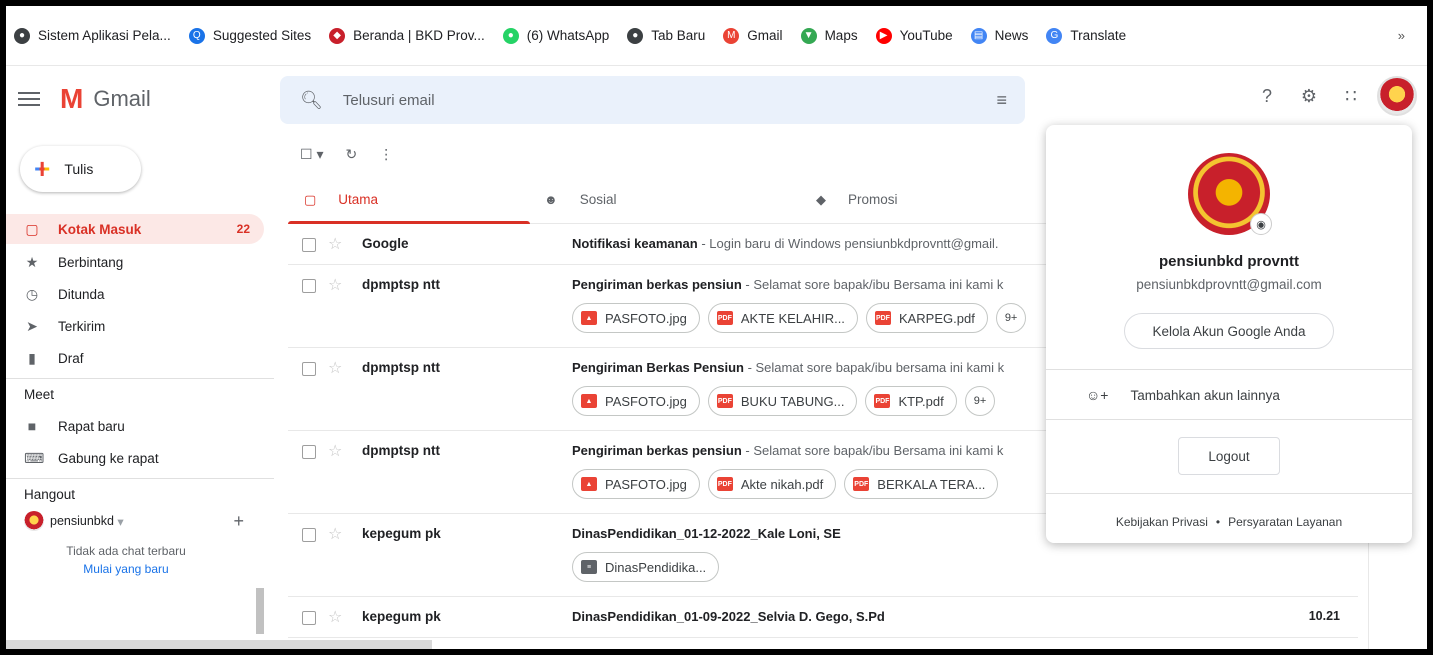 Image resolution: width=1433 pixels, height=655 pixels. Describe the element at coordinates (135, 294) in the screenshot. I see `sidebar-item-ditunda: ◷ Ditunda` at that location.